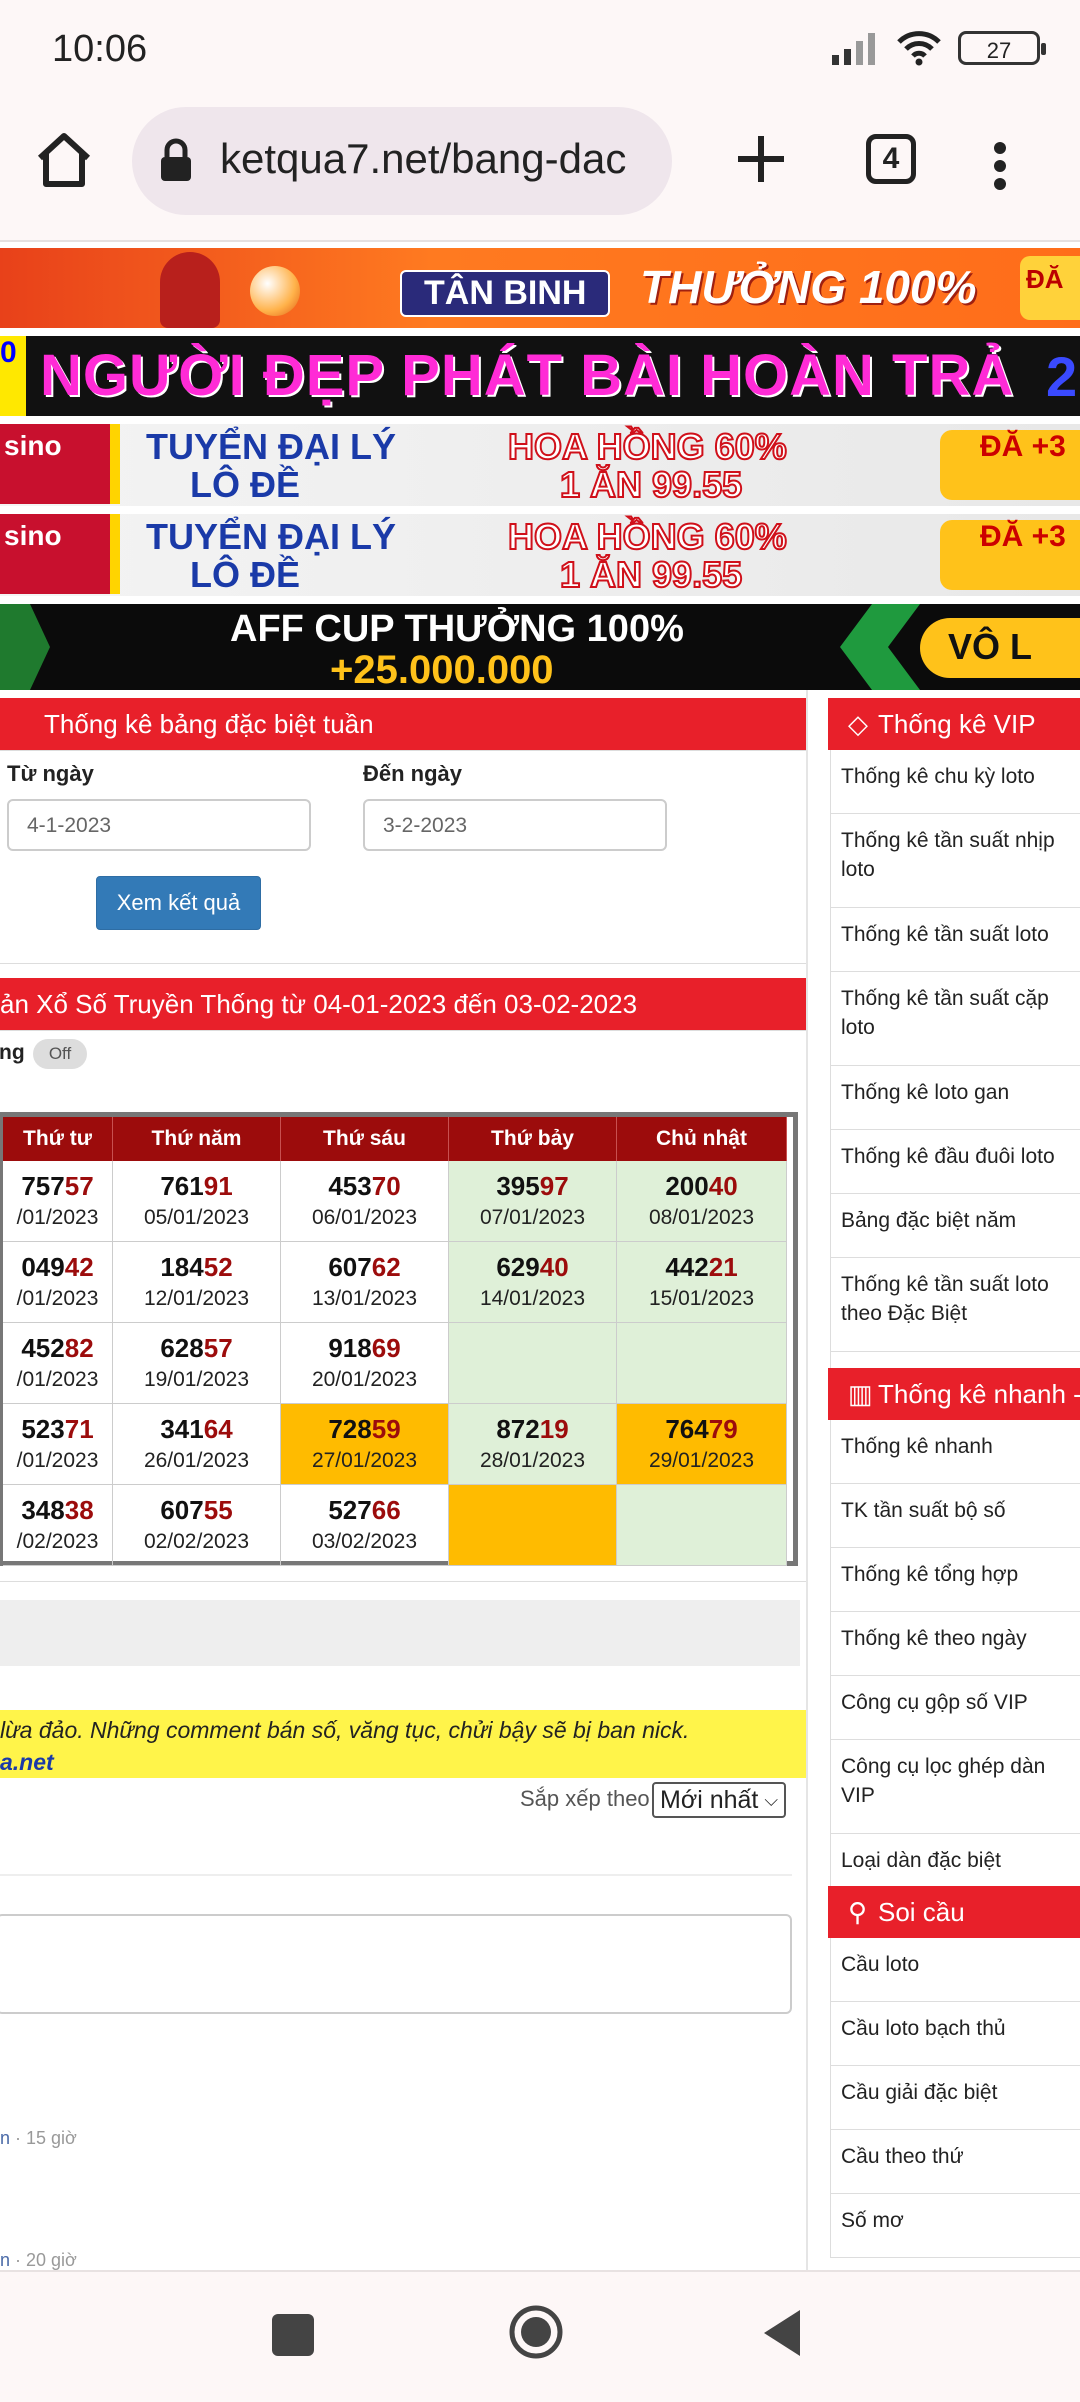 The height and width of the screenshot is (2402, 1080). What do you see at coordinates (218, 1510) in the screenshot?
I see `number-tail: 55` at bounding box center [218, 1510].